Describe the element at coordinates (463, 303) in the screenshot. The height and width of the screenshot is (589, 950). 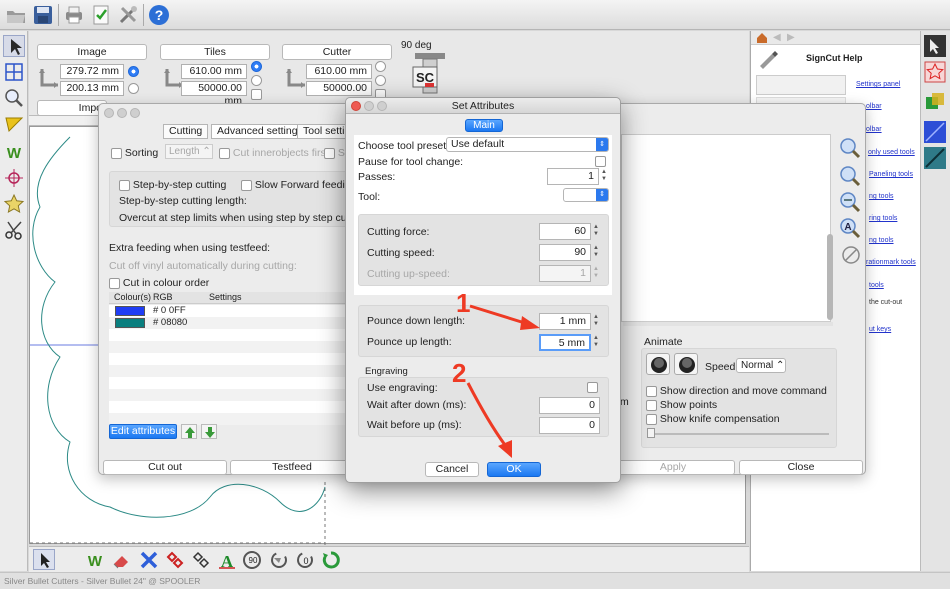
I see `annotation-number-1: 1` at that location.